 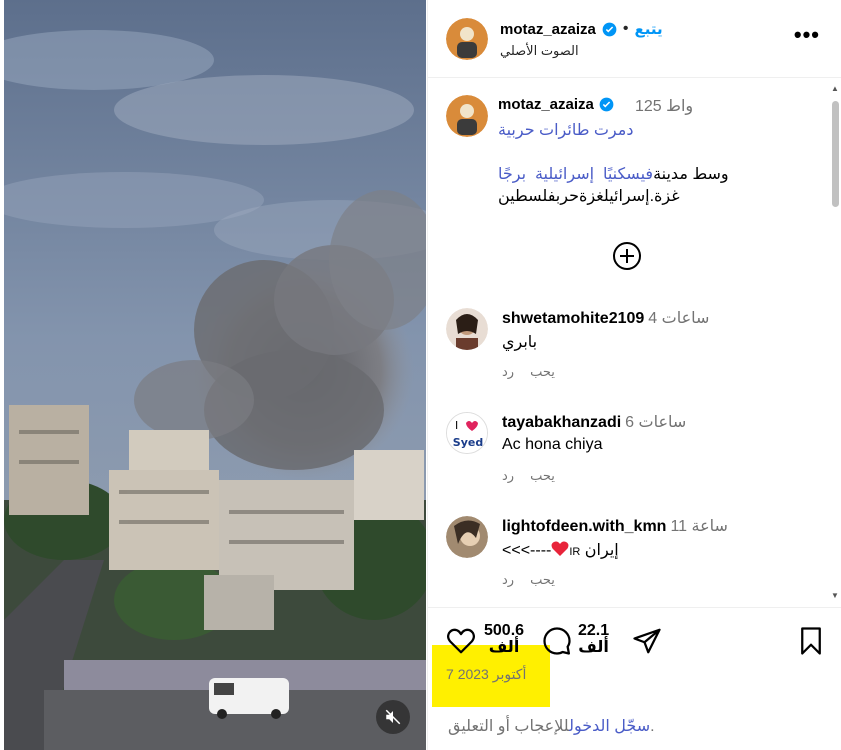 I want to click on mute-toggle-button, so click(x=393, y=717).